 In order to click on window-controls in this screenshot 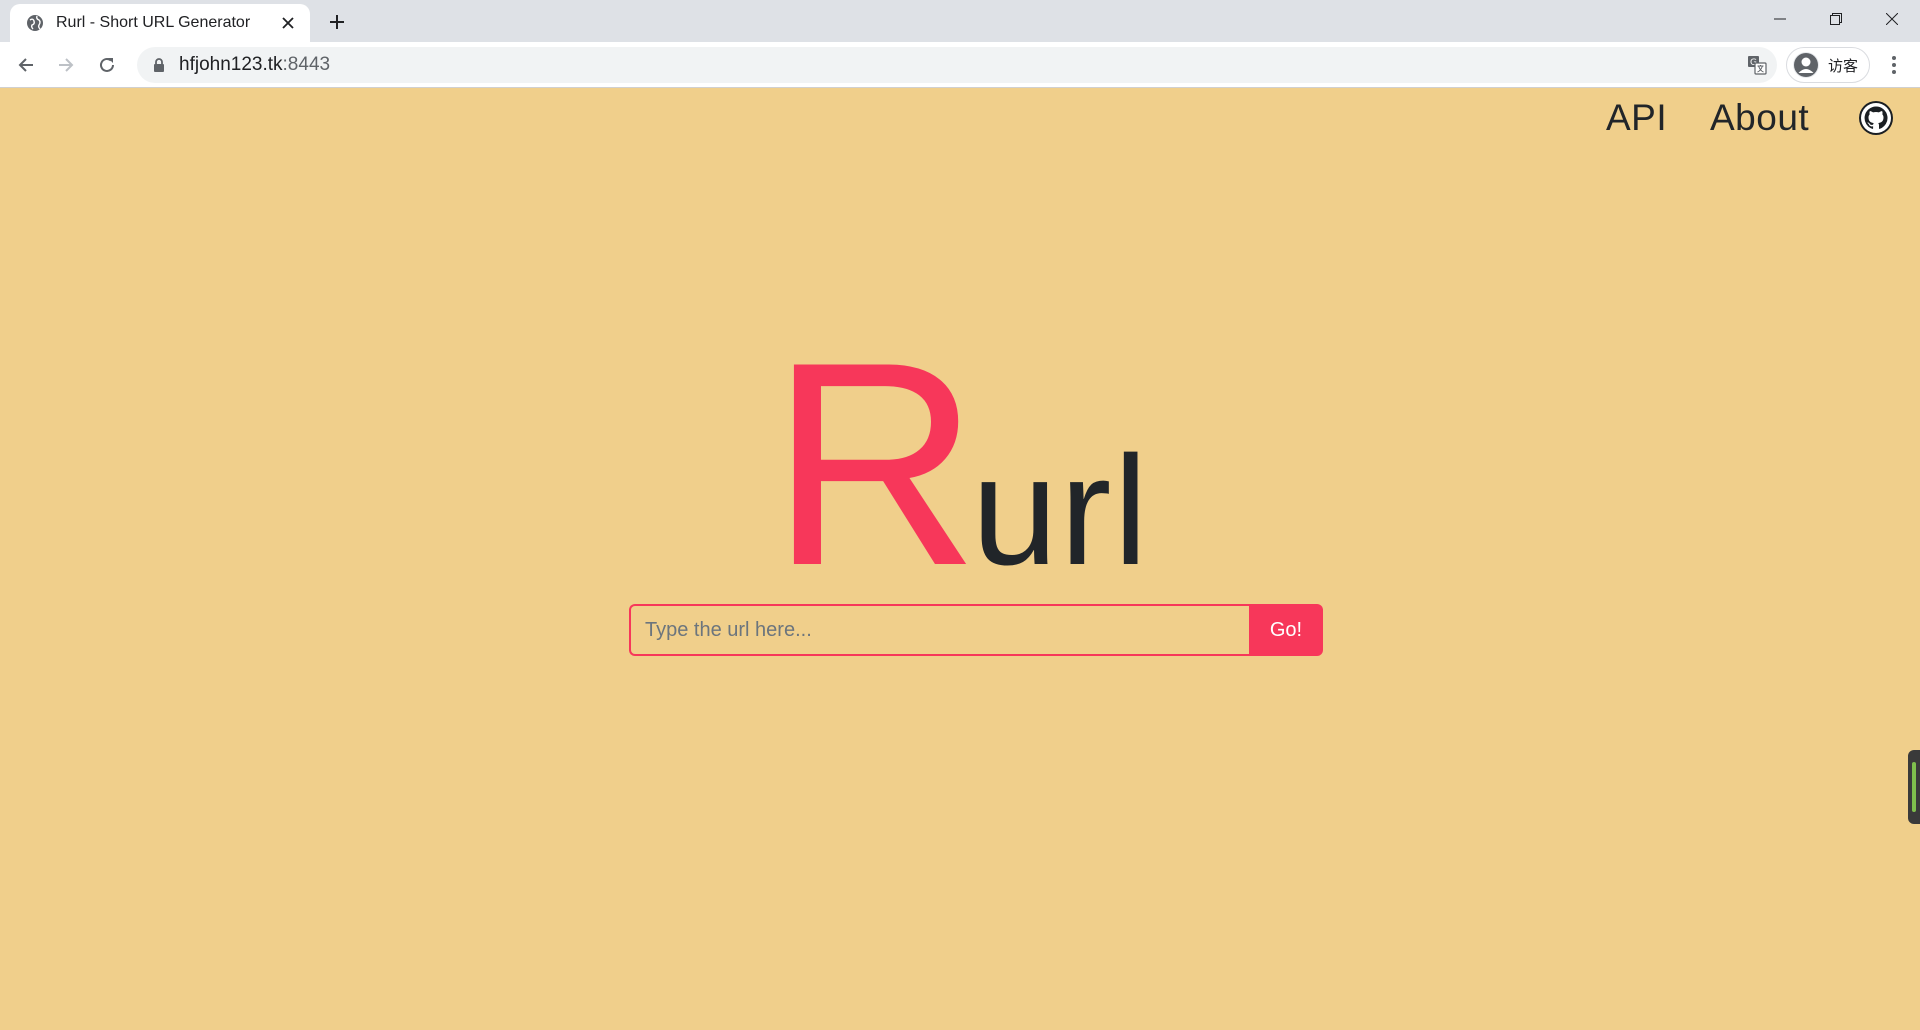, I will do `click(1836, 19)`.